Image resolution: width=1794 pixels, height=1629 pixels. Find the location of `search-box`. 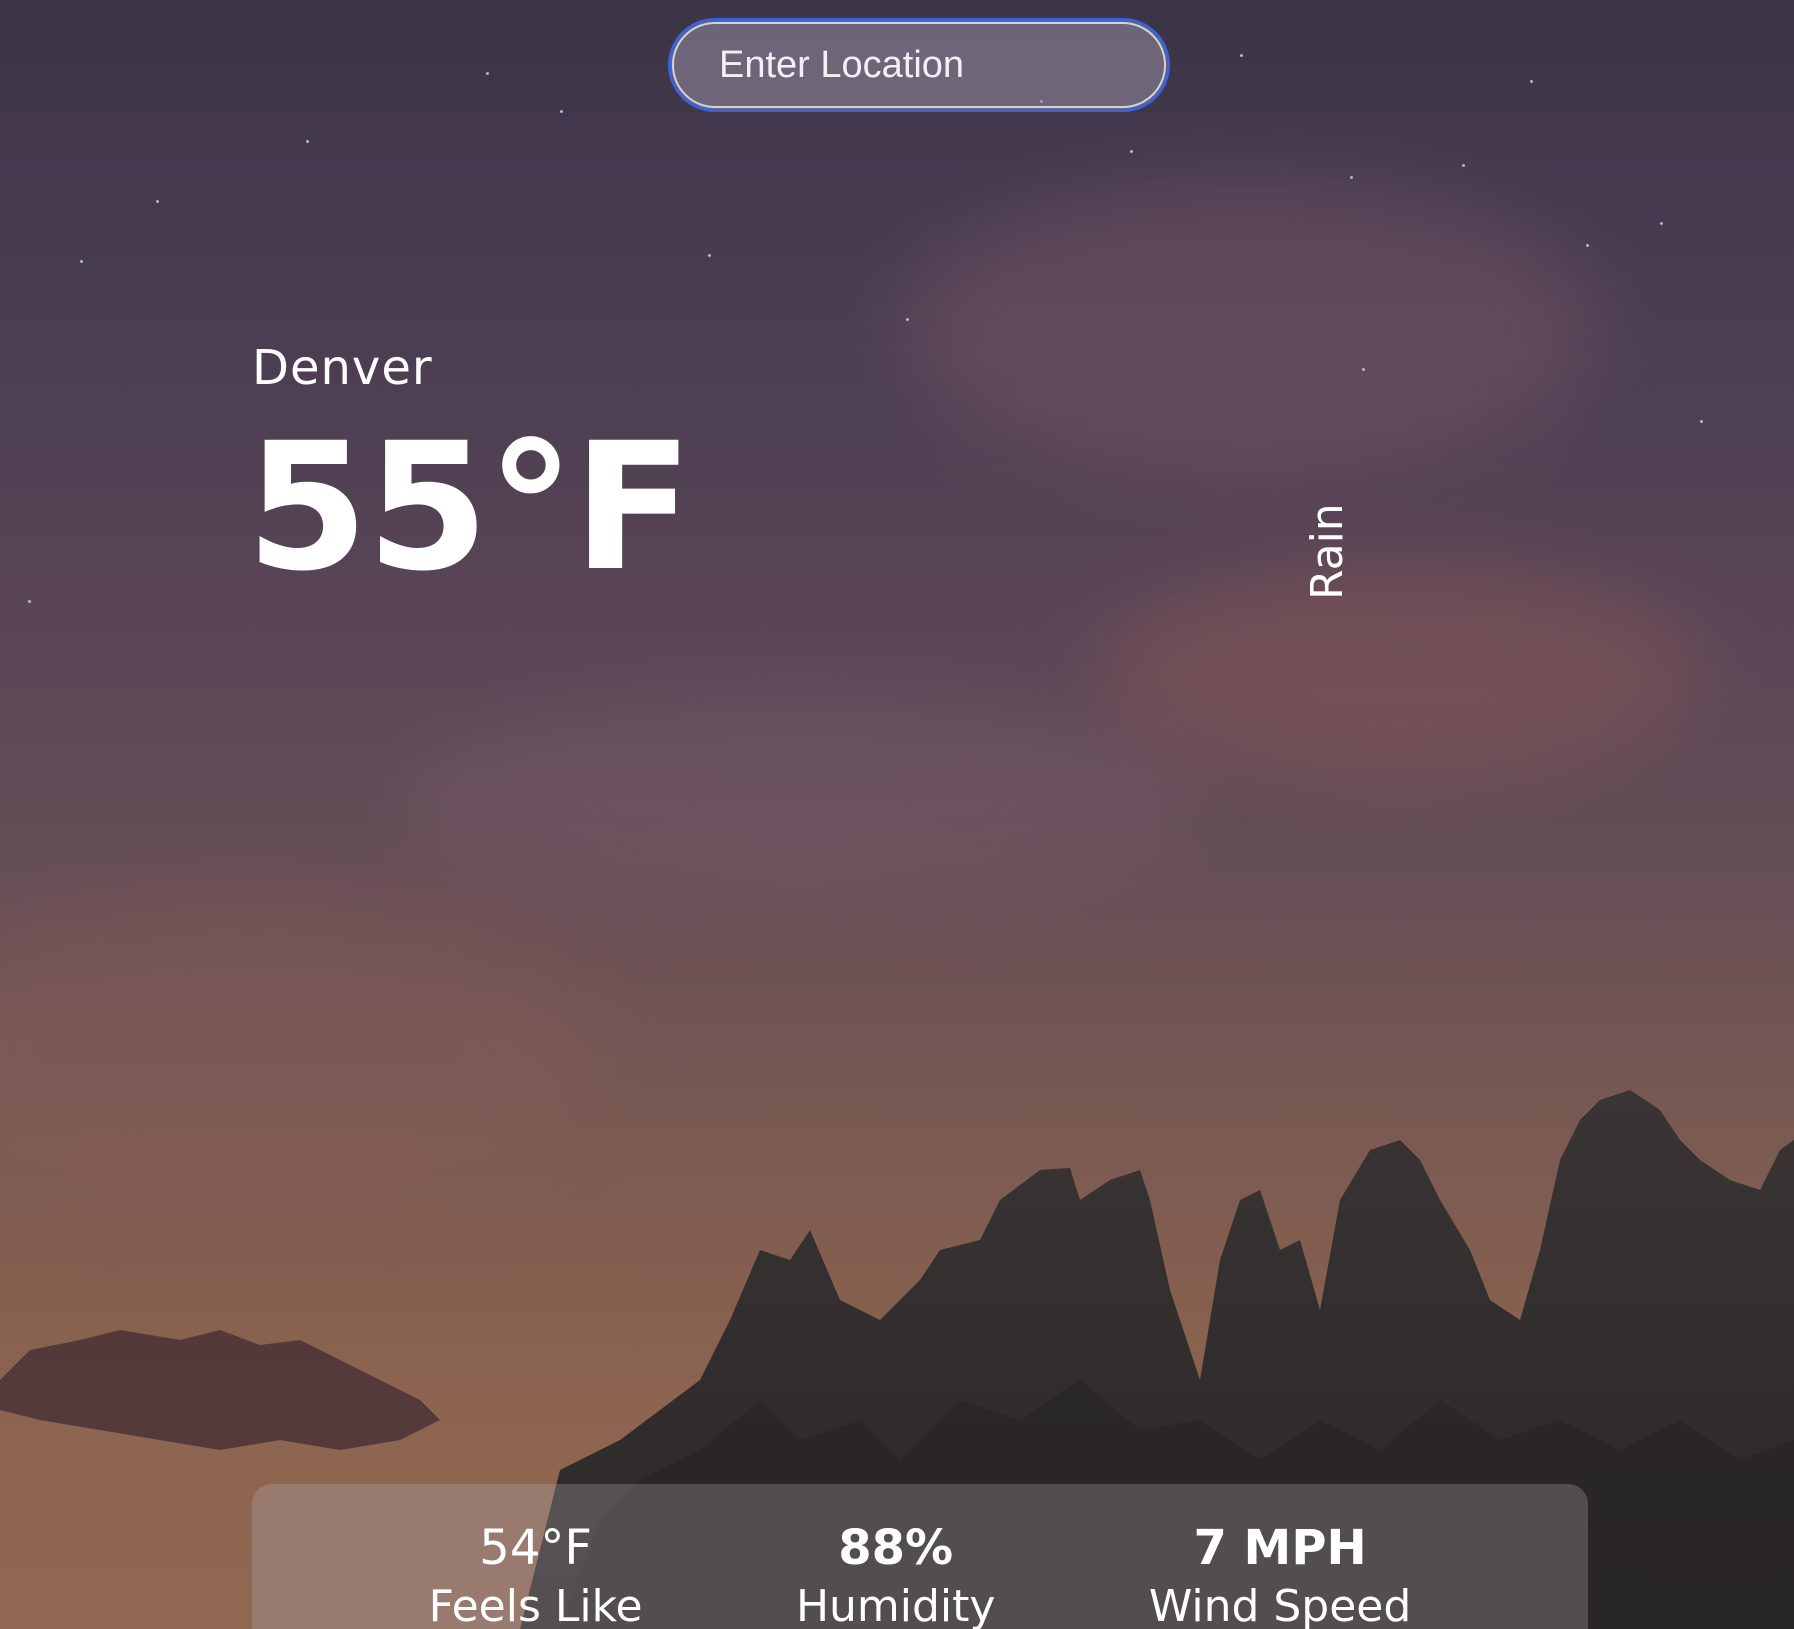

search-box is located at coordinates (919, 65).